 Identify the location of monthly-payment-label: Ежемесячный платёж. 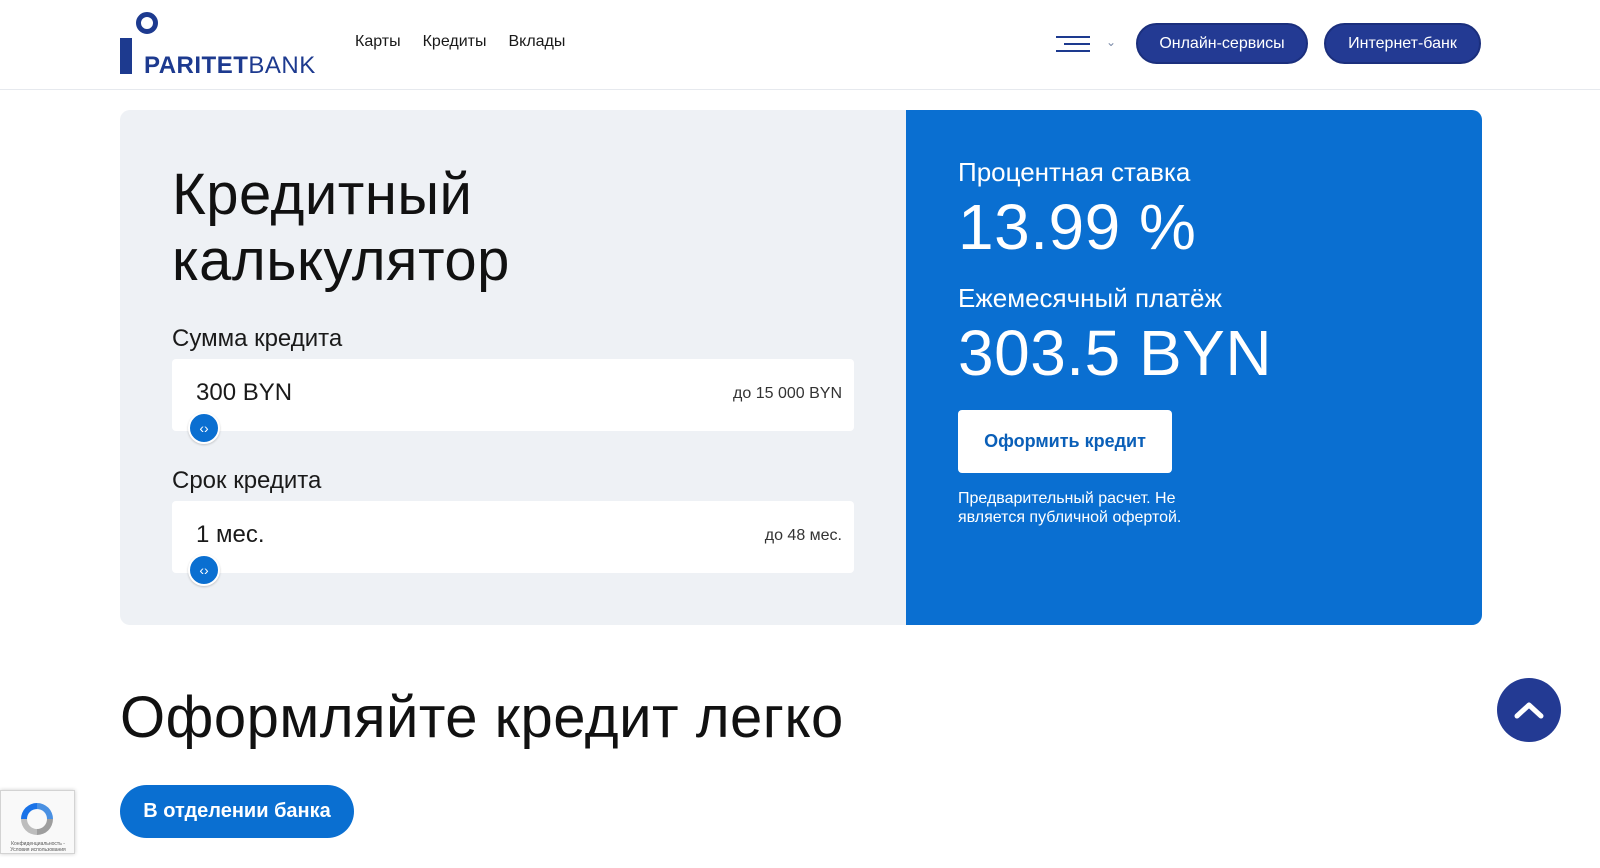
(1090, 298).